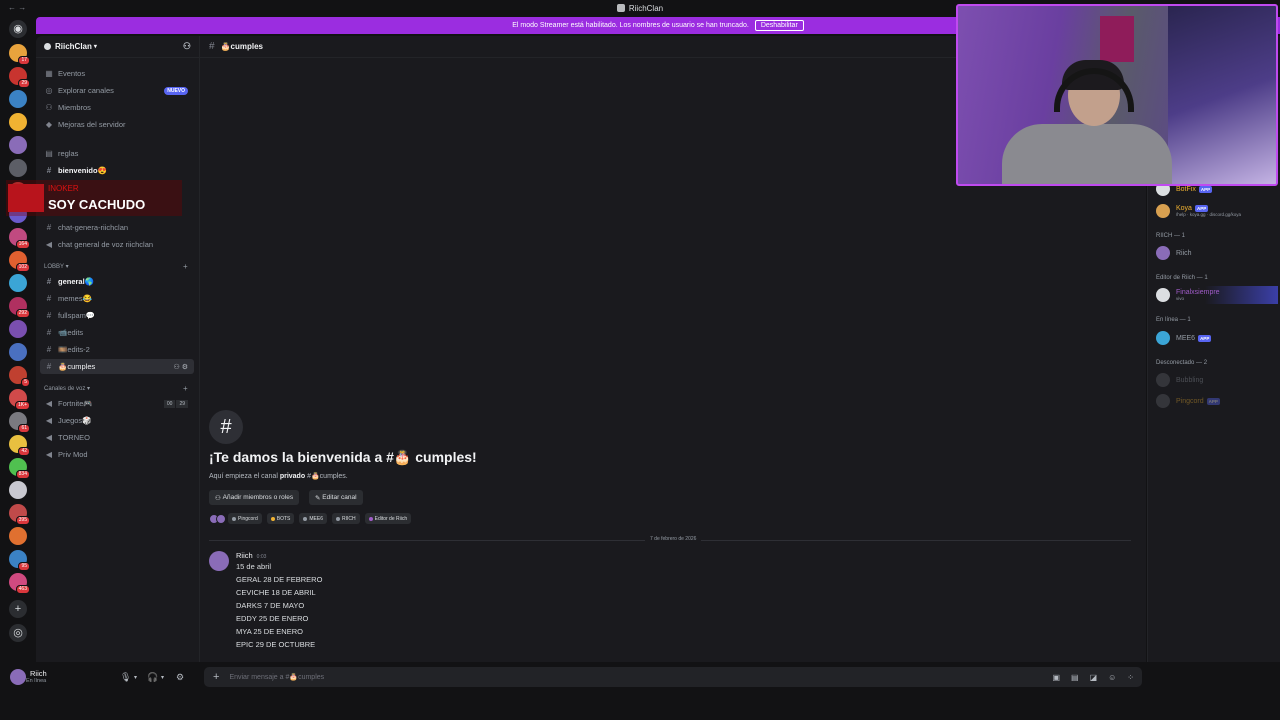 This screenshot has width=1280, height=720. Describe the element at coordinates (117, 281) in the screenshot. I see `channel-general: # general🌎` at that location.